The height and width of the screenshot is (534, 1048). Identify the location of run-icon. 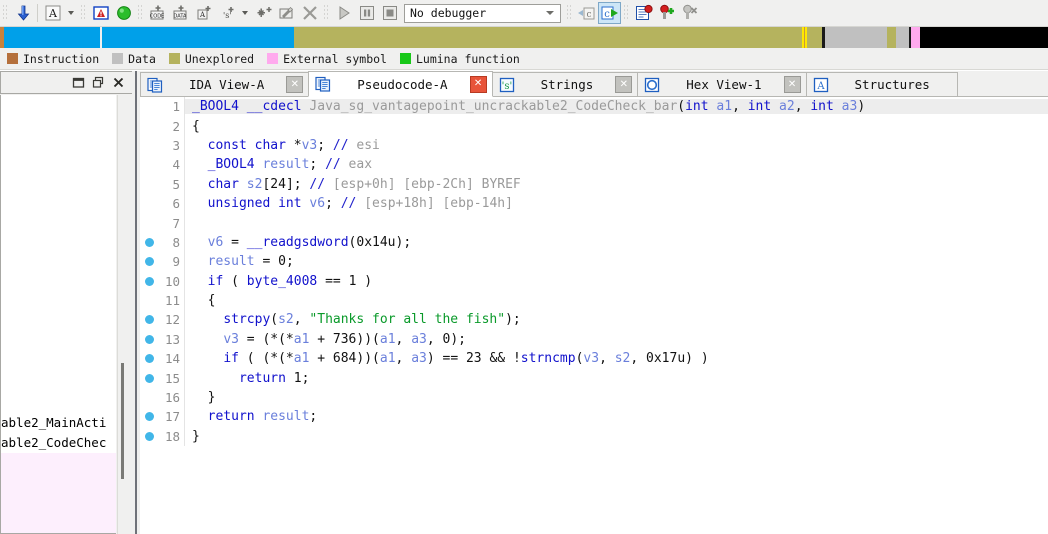
(343, 13).